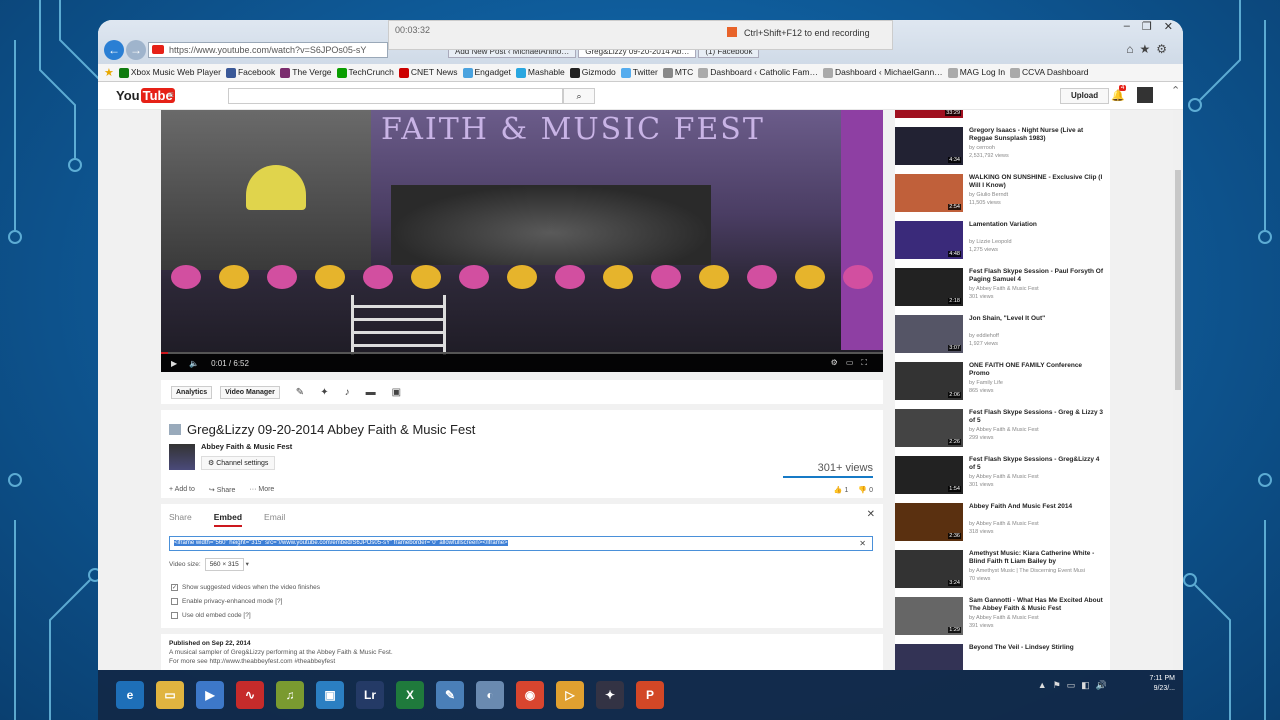 The image size is (1280, 720). Describe the element at coordinates (929, 381) in the screenshot. I see `video-thumbnail: 2:06` at that location.